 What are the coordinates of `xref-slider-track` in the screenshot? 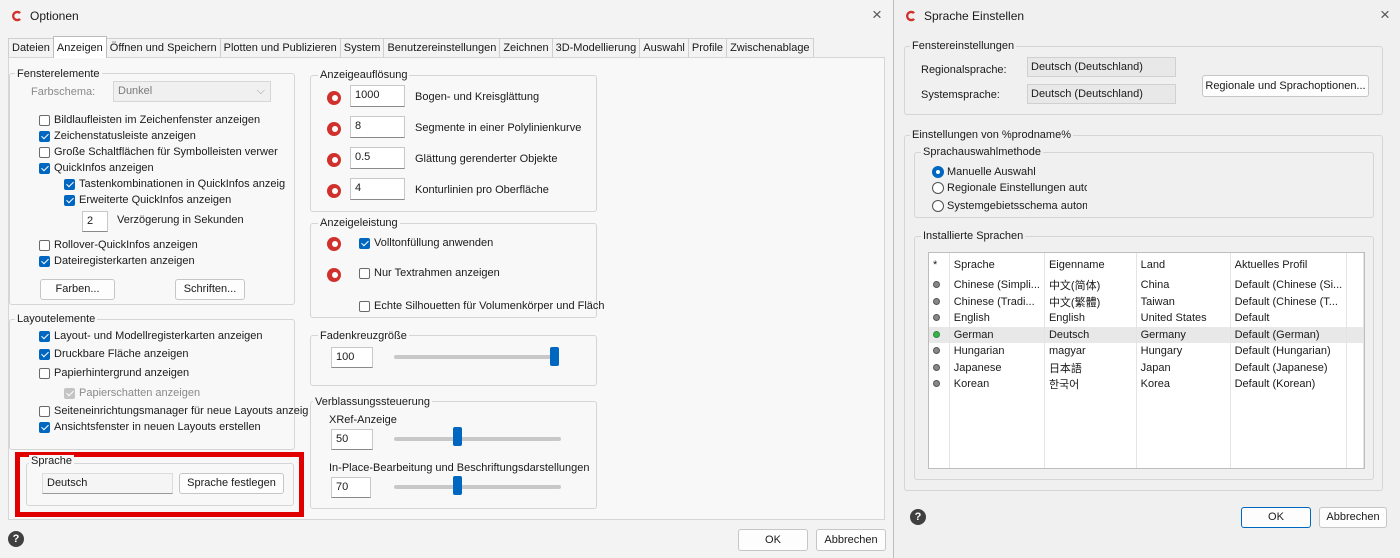 It's located at (477, 439).